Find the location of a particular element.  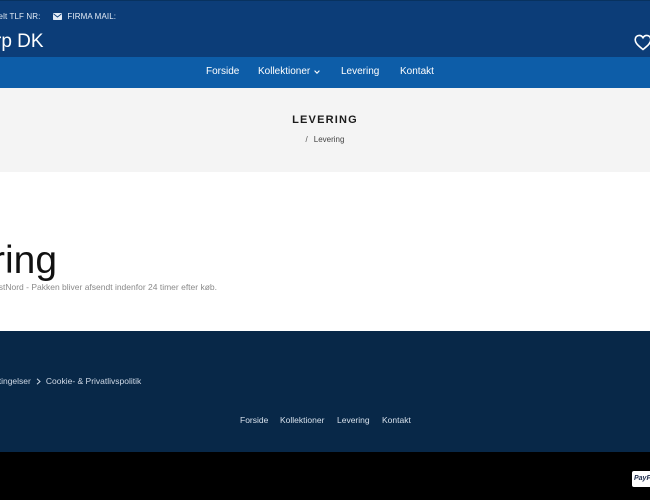

nav-item-levering: Levering is located at coordinates (360, 71).